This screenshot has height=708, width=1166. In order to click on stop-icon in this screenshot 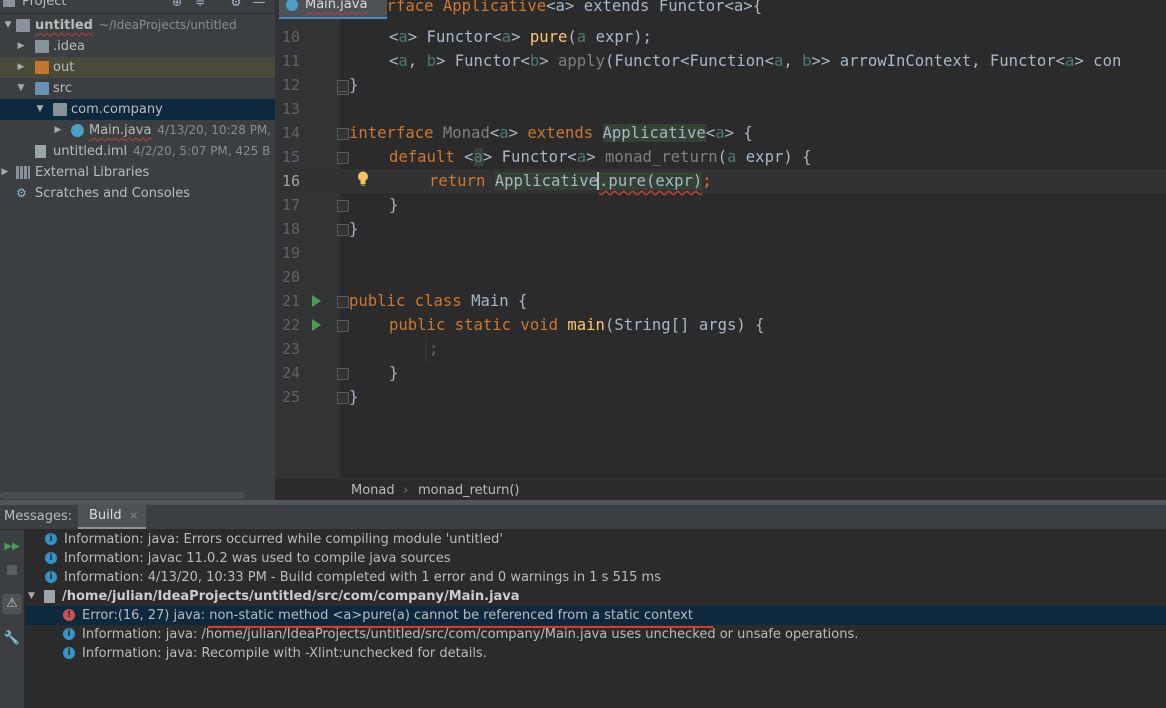, I will do `click(12, 571)`.